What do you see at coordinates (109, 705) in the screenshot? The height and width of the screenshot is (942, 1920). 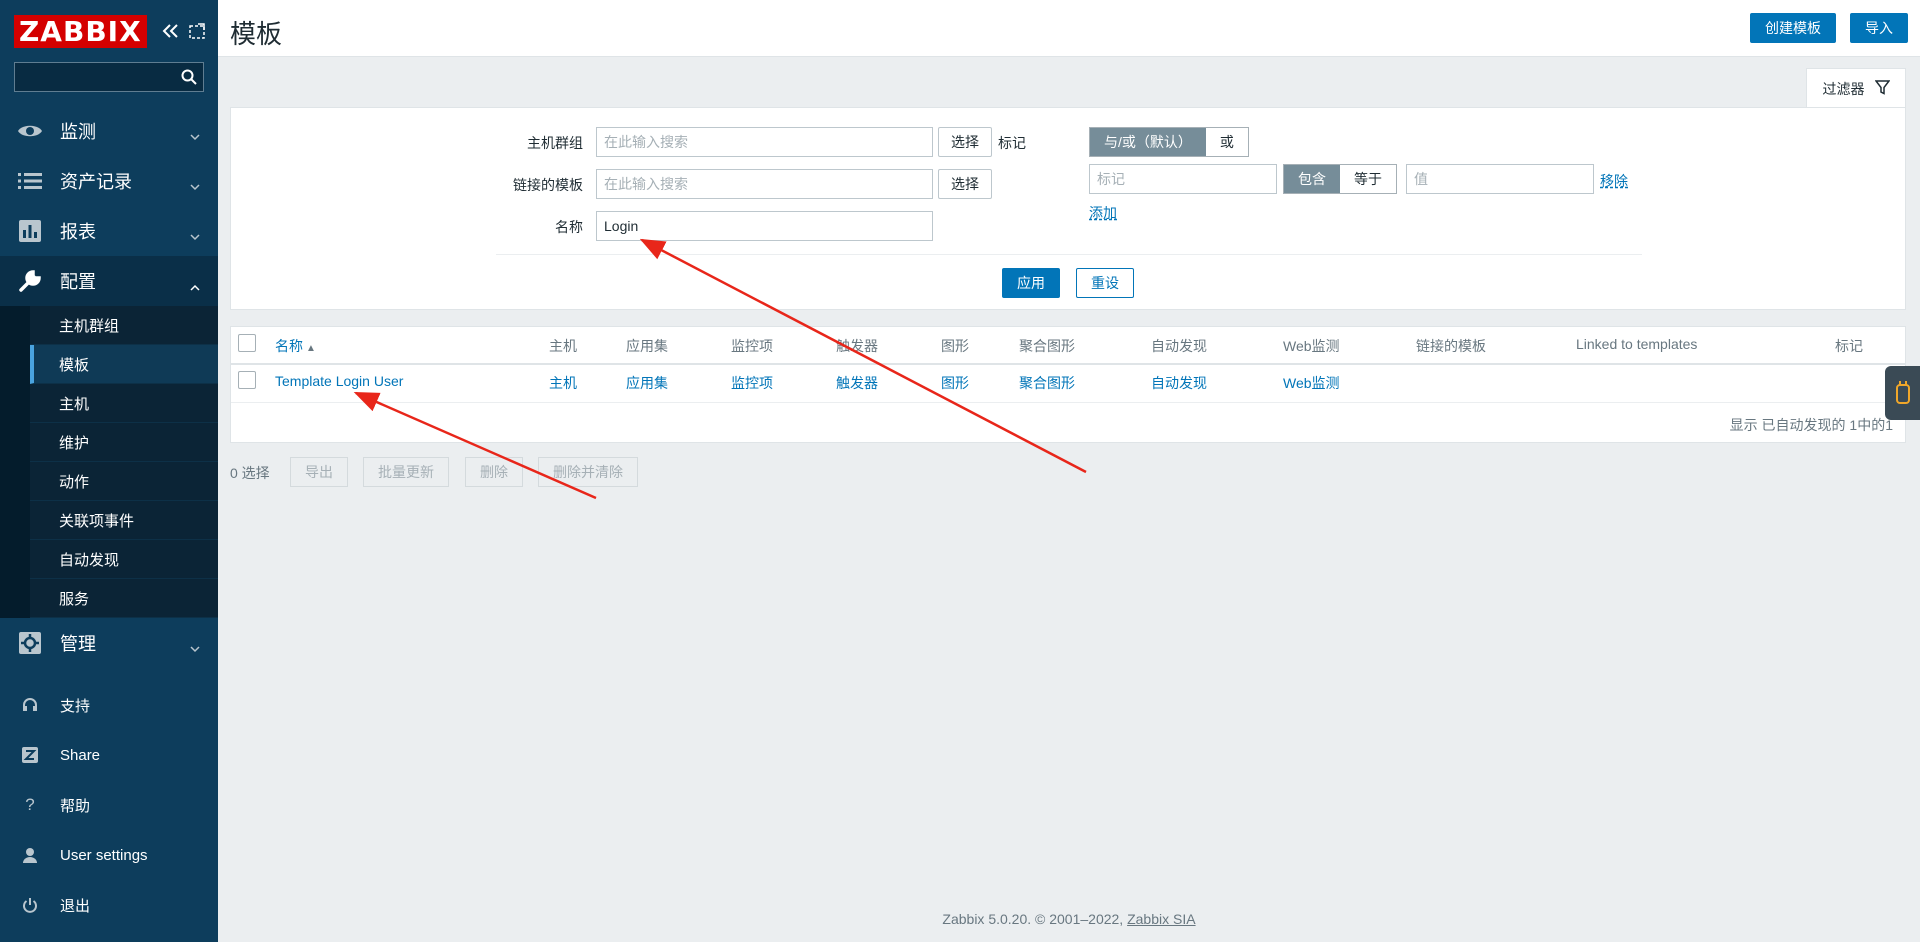 I see `menu-support: 支持` at bounding box center [109, 705].